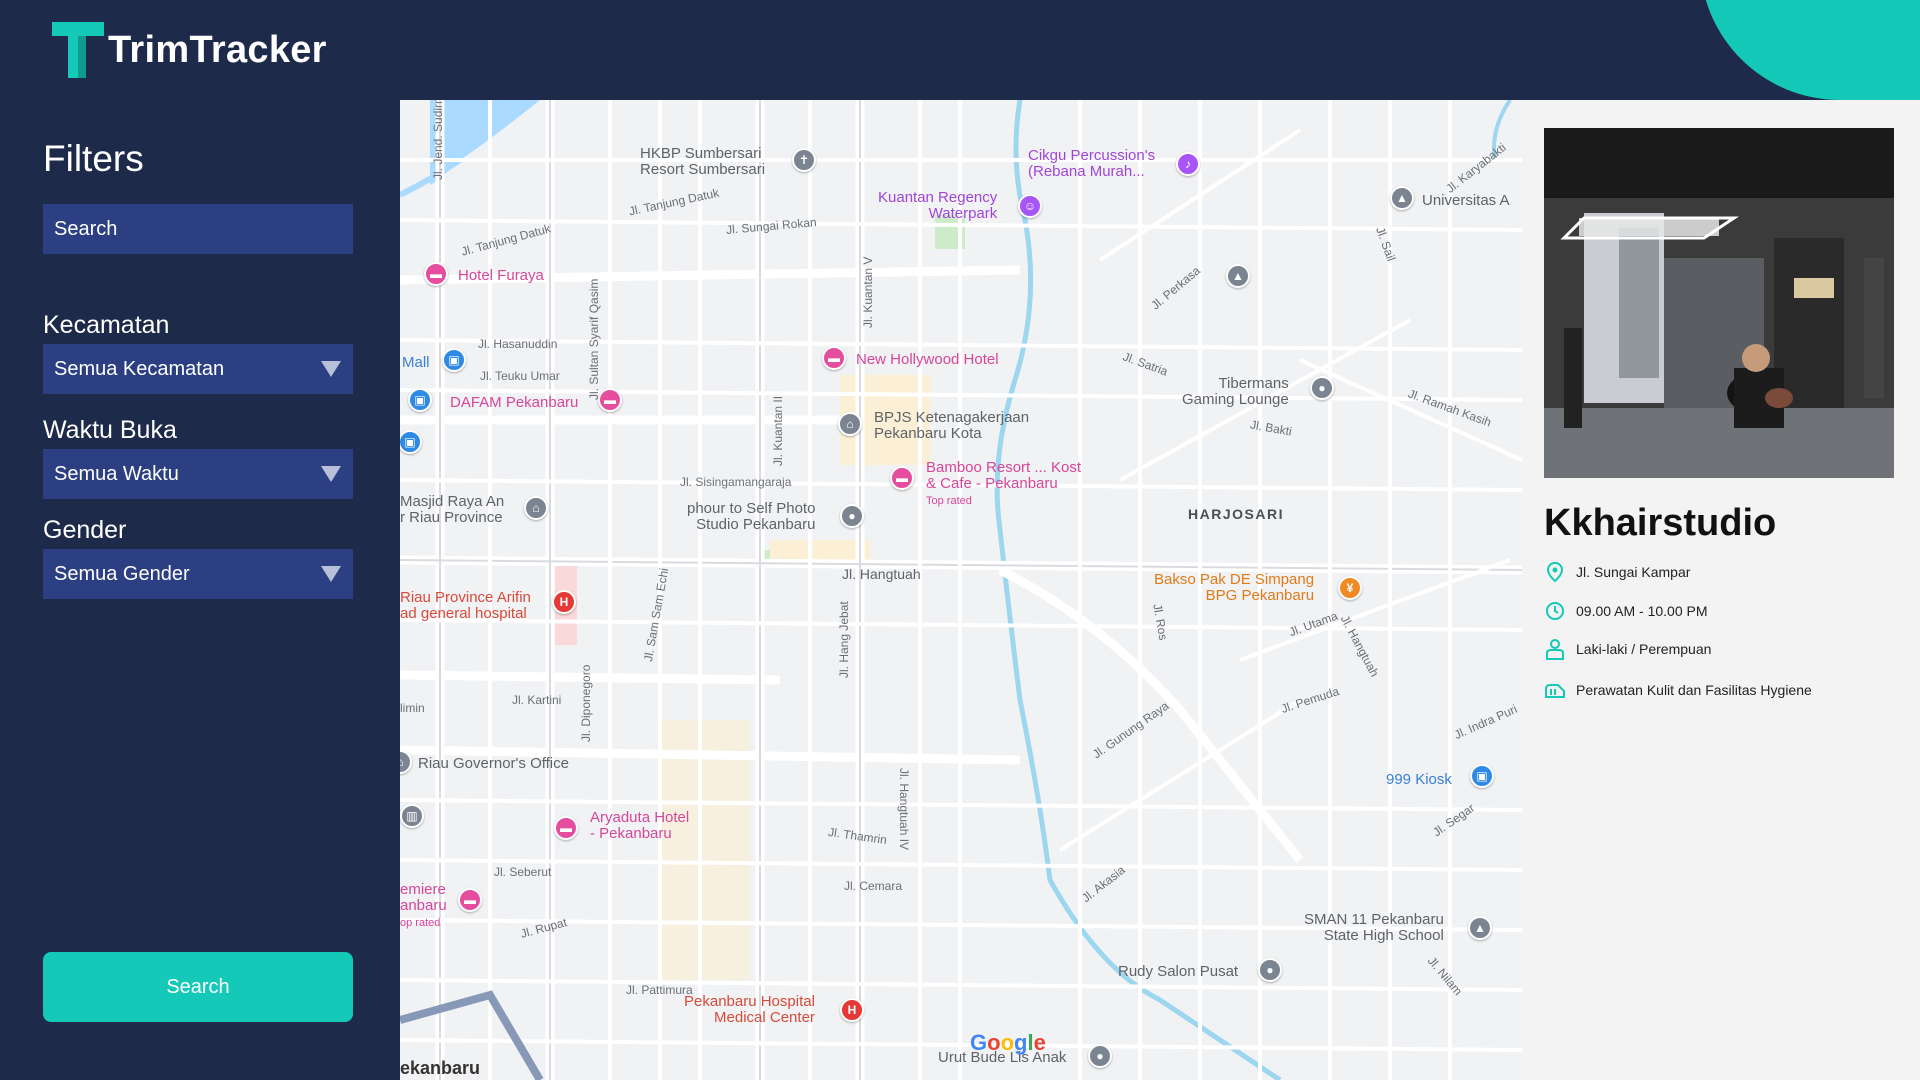 The width and height of the screenshot is (1920, 1080). I want to click on person-icon, so click(1555, 649).